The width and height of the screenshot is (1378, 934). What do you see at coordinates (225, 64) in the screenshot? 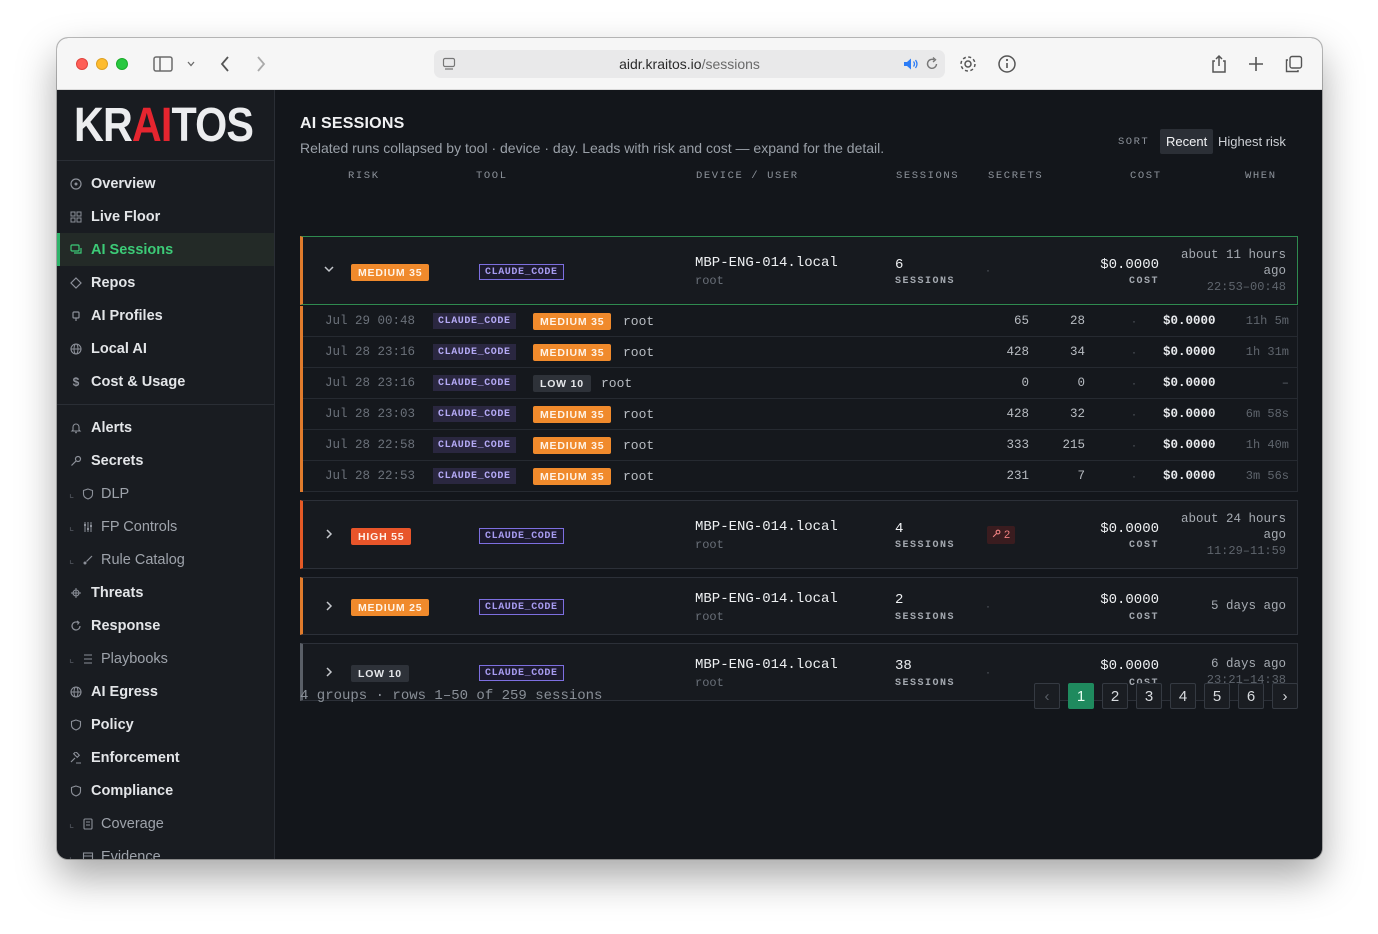
I see `back-icon` at bounding box center [225, 64].